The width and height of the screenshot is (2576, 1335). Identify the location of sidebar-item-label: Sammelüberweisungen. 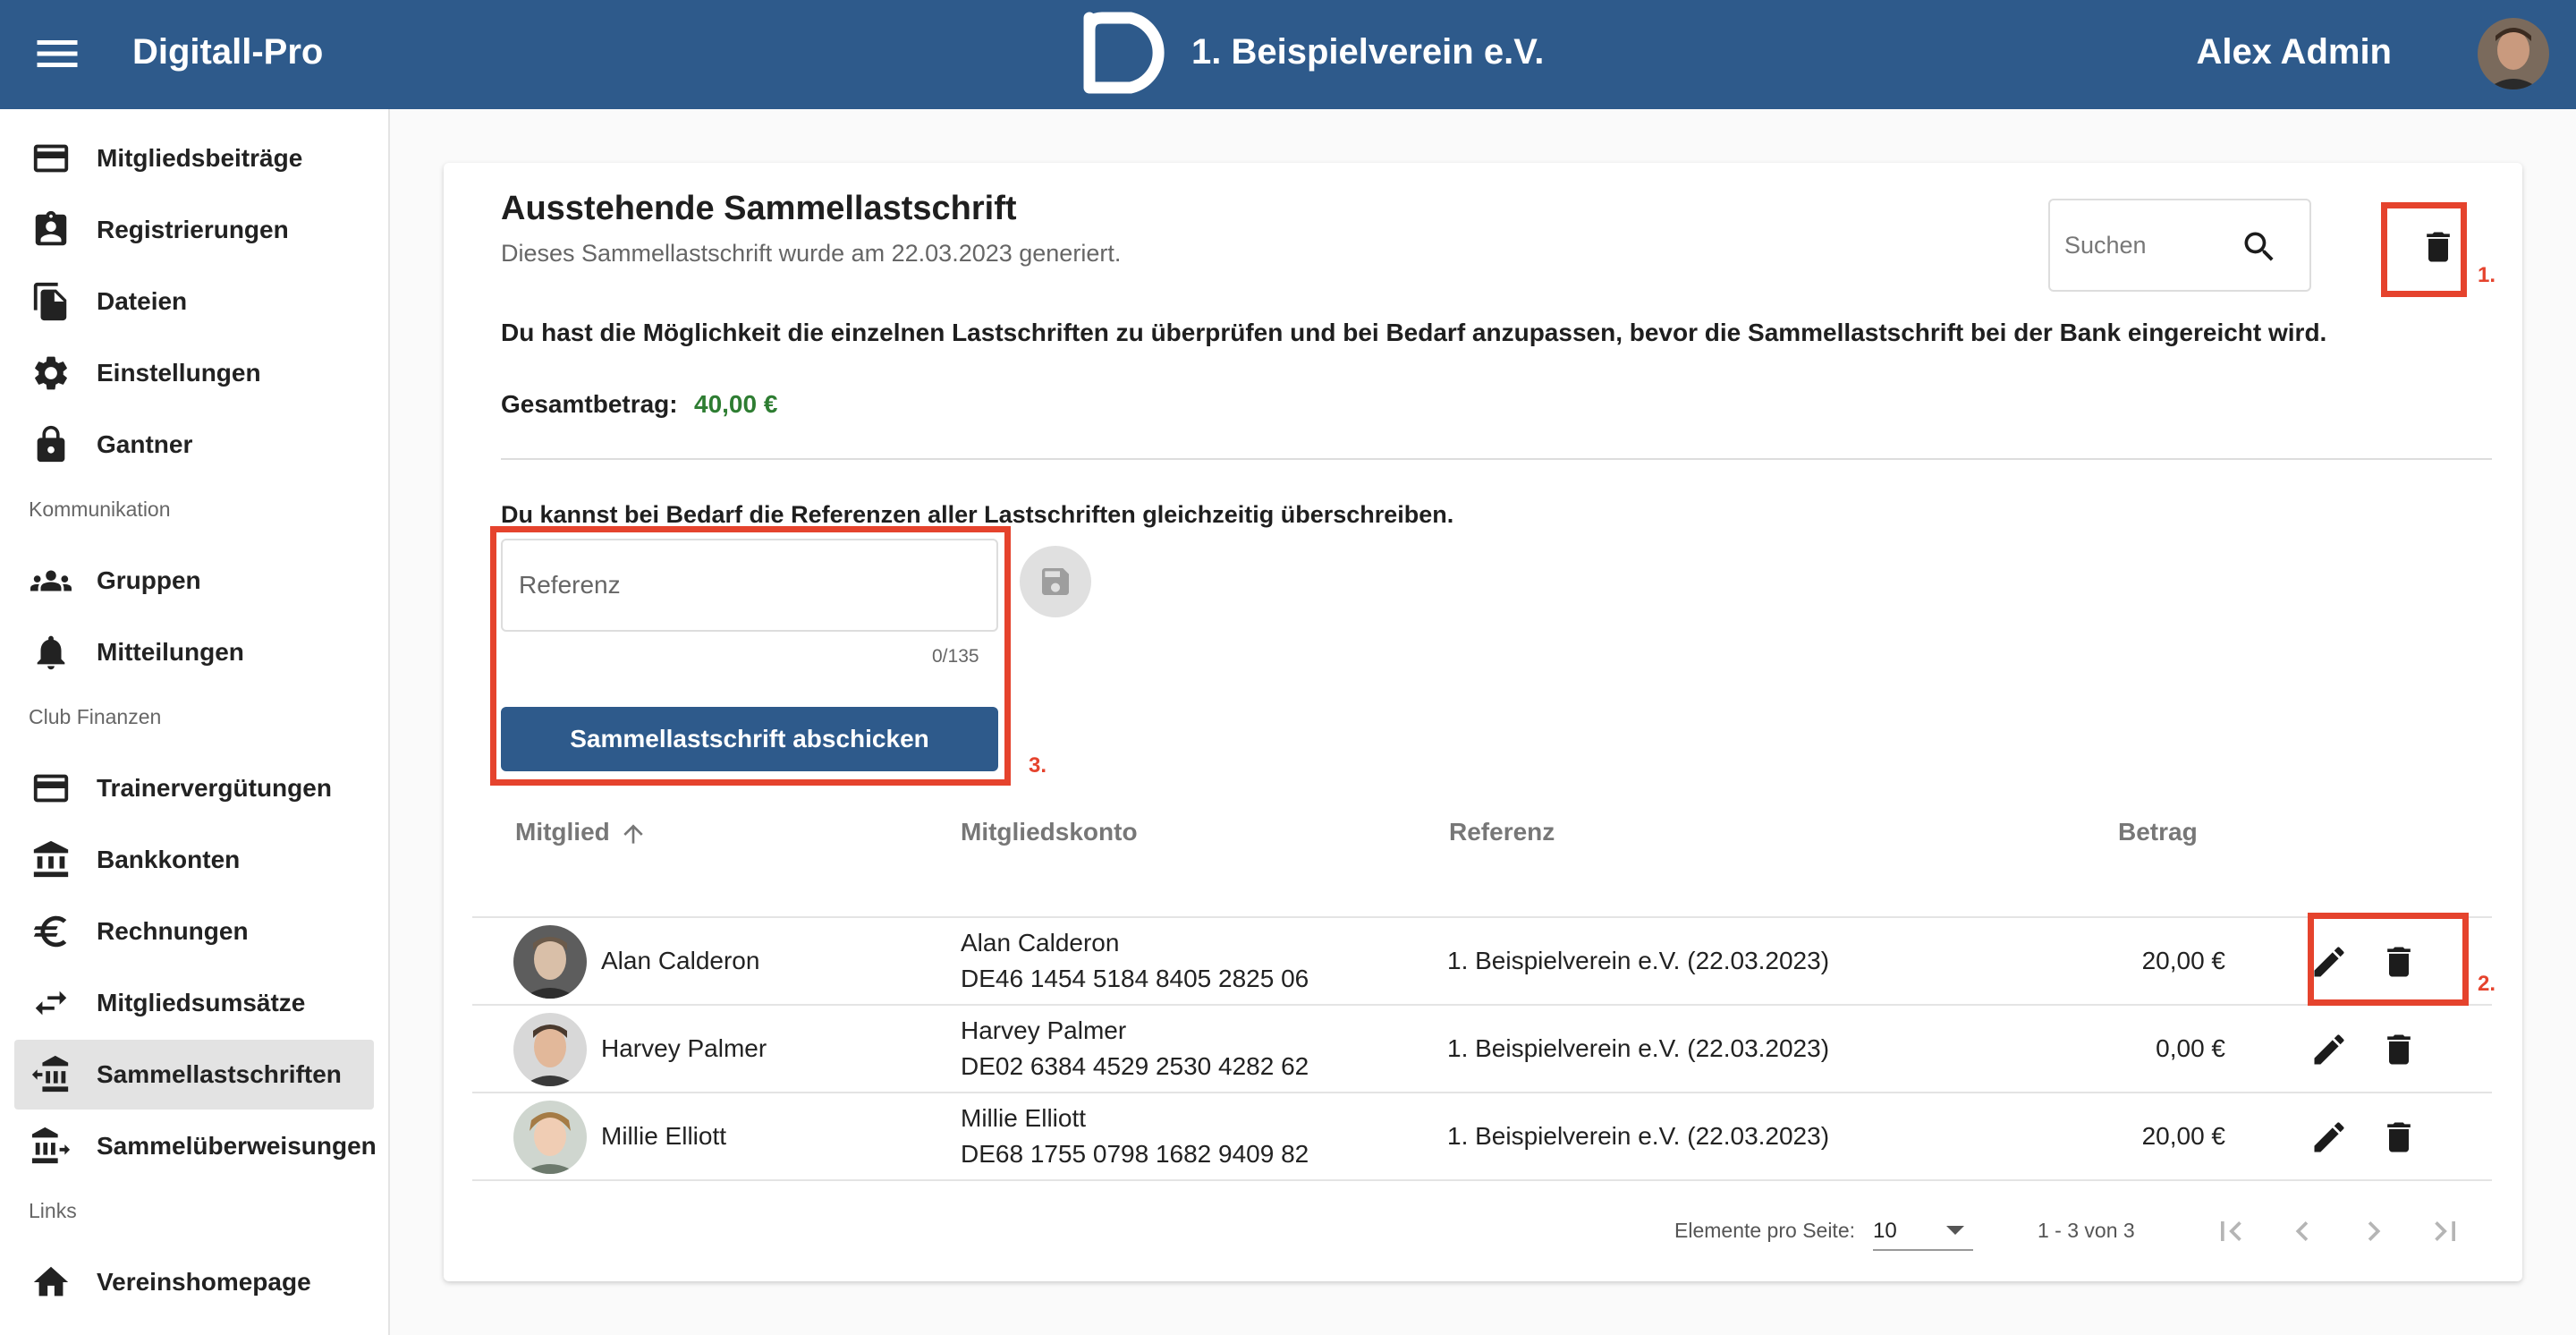
(237, 1146).